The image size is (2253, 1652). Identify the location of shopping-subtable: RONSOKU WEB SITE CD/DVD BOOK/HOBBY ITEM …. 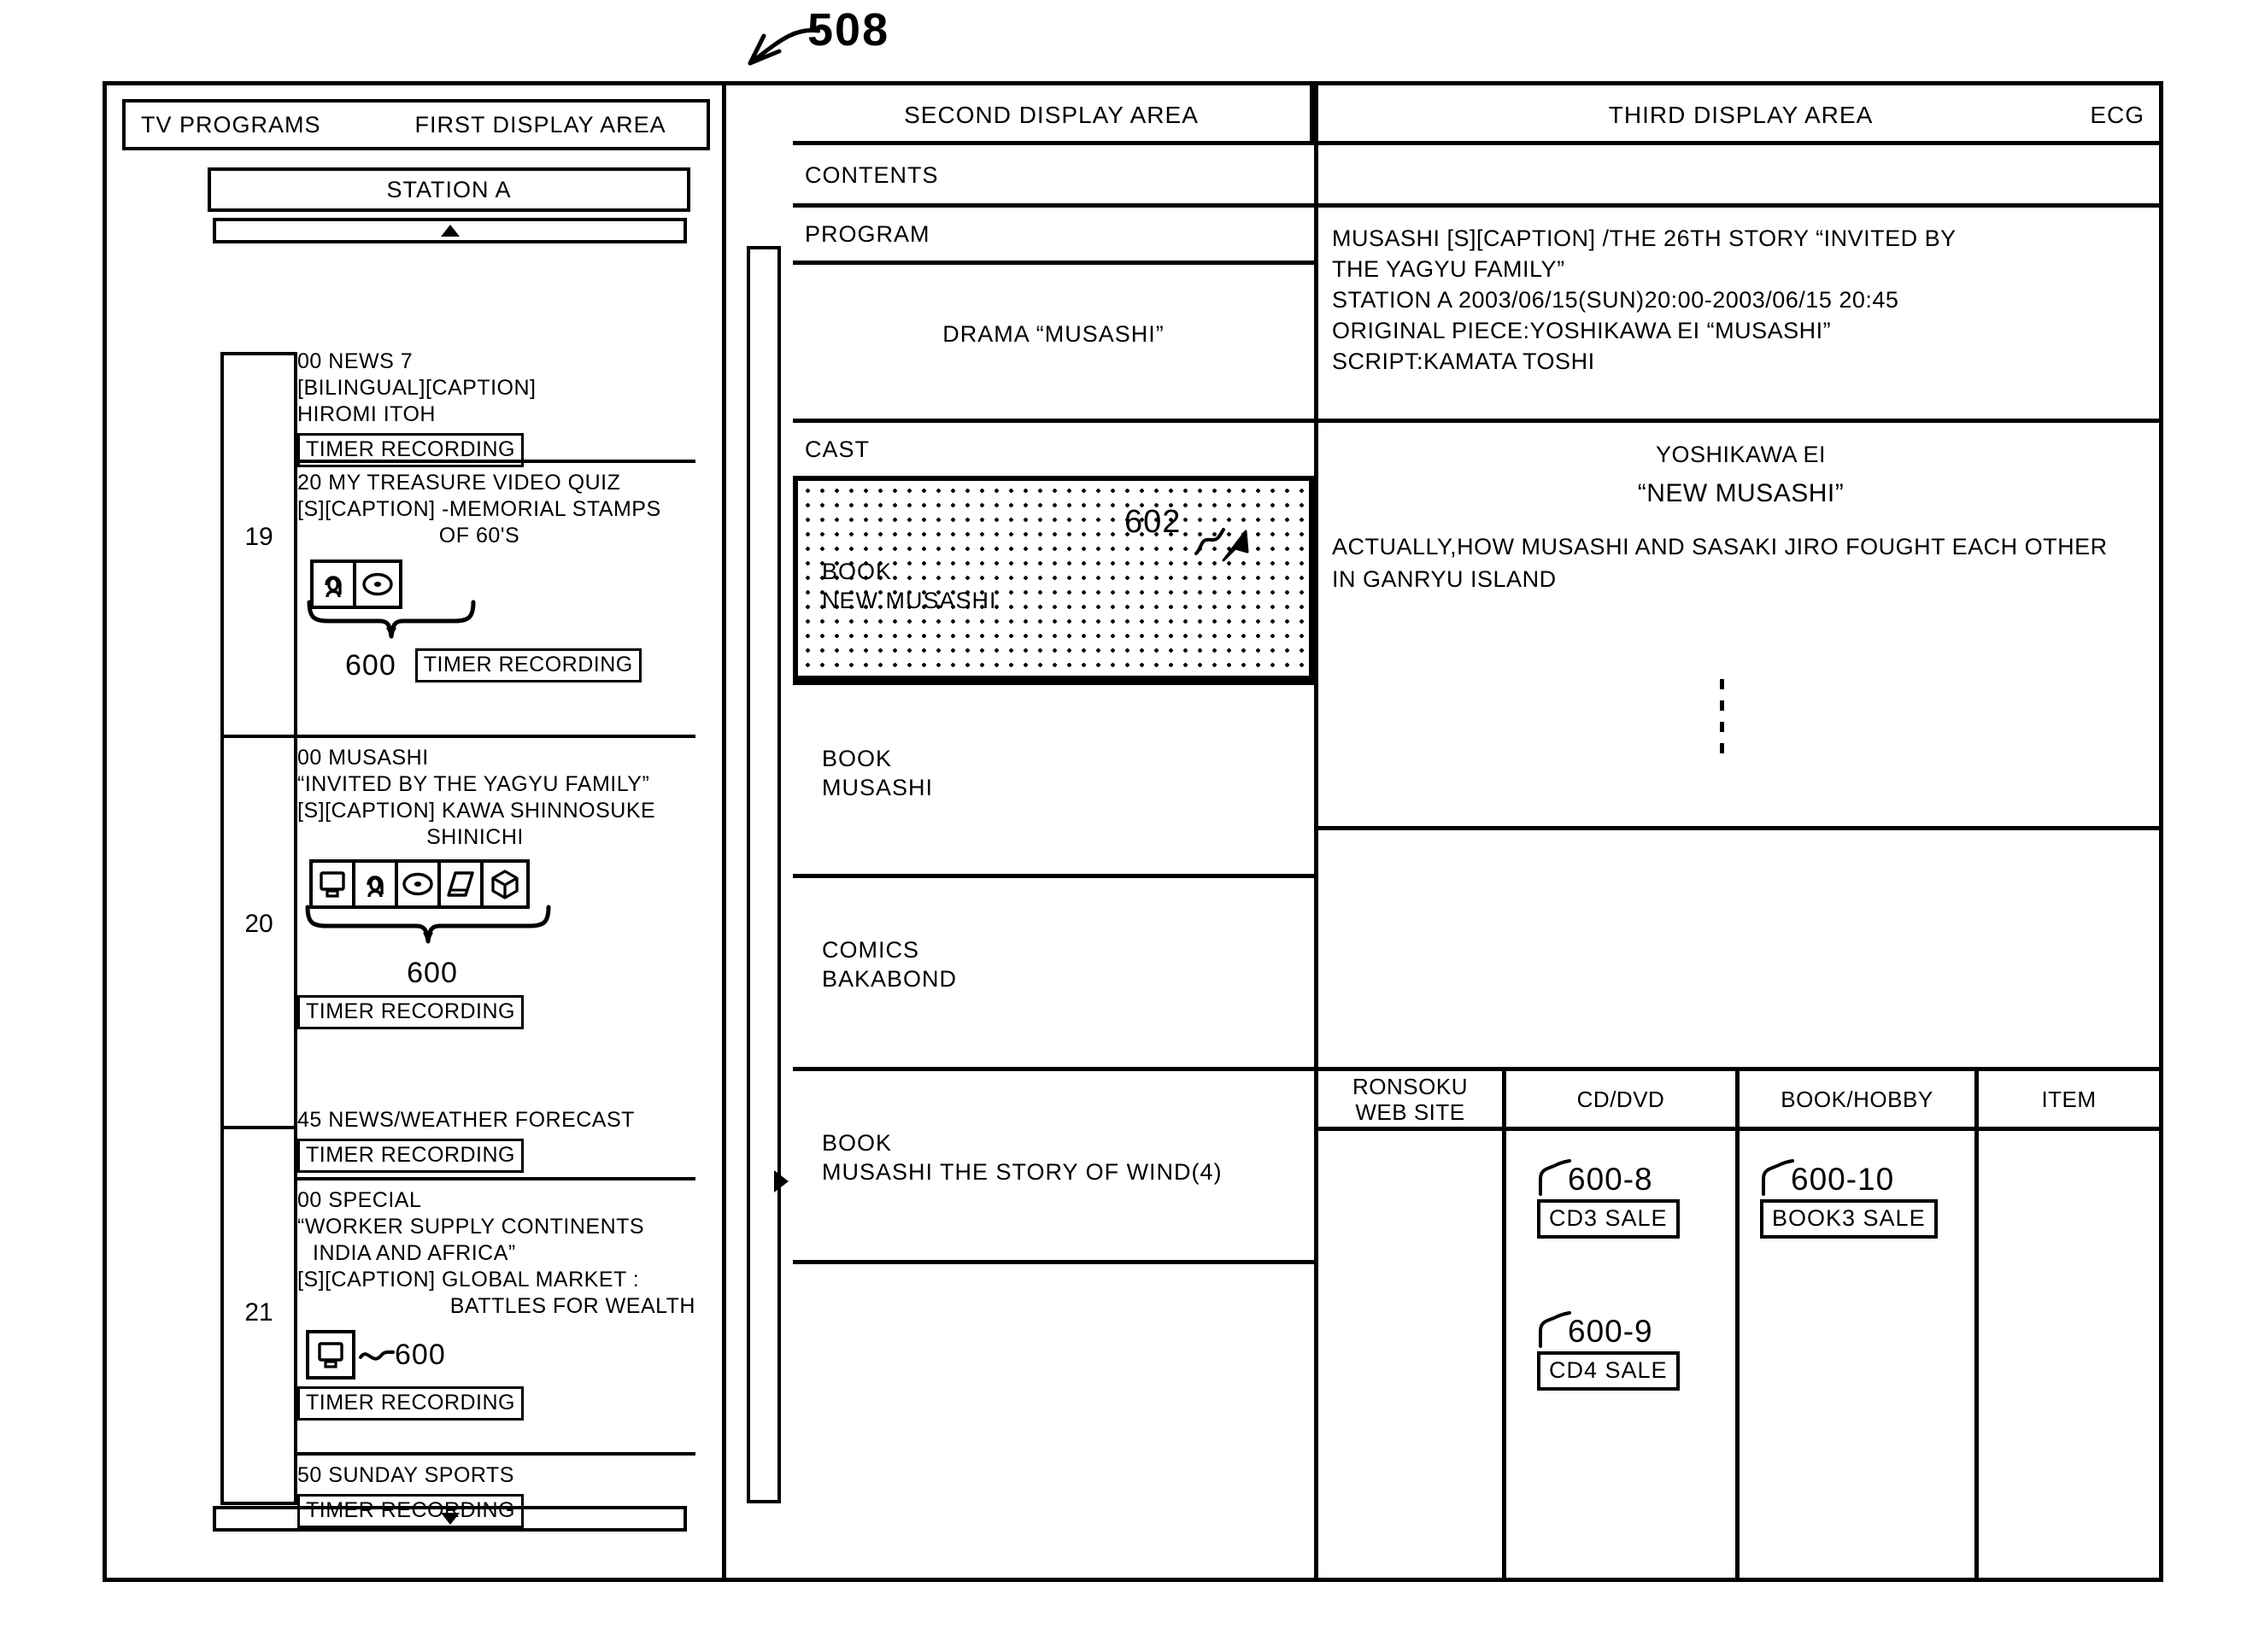
(1740, 1322).